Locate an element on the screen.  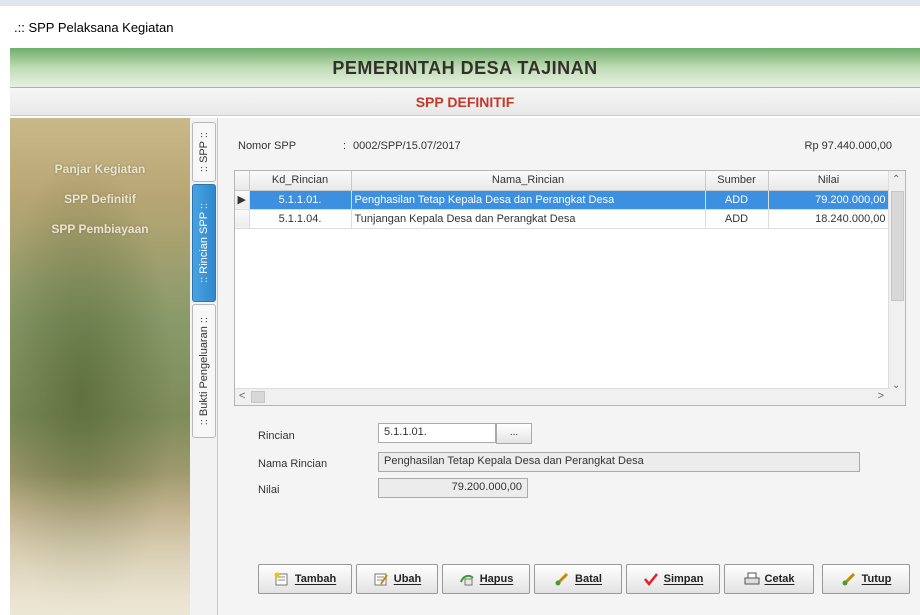
nilai-label: Nilai is located at coordinates (269, 490).